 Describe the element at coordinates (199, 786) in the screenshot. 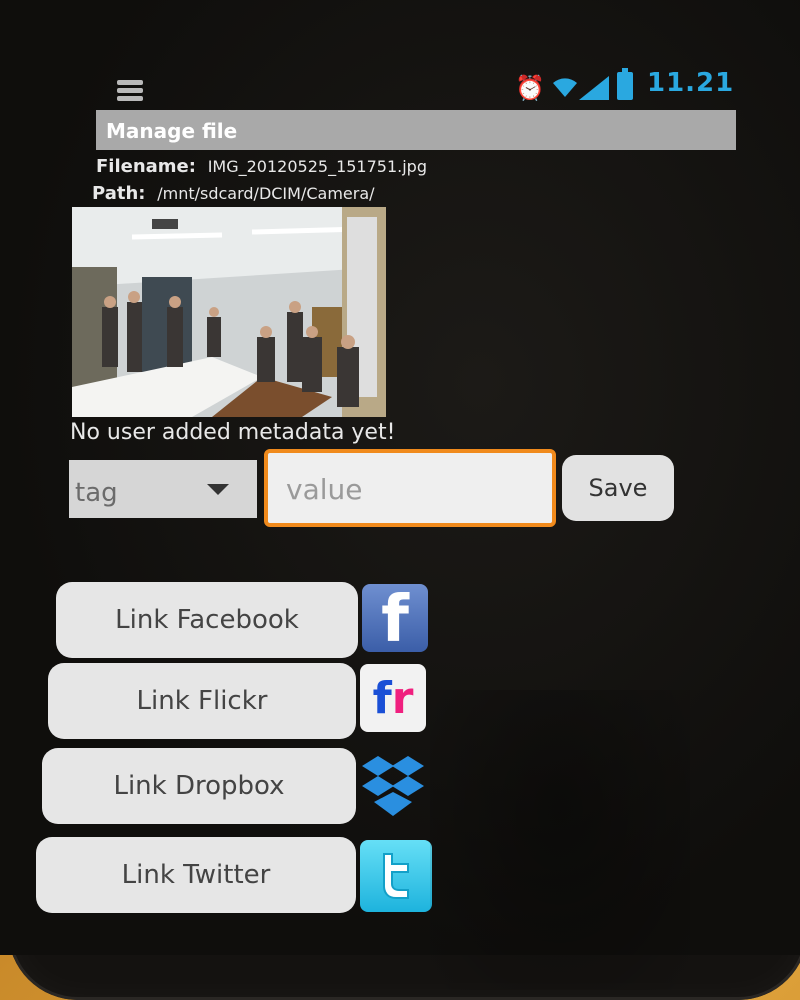

I see `link-dropbox-button: Link Dropbox` at that location.